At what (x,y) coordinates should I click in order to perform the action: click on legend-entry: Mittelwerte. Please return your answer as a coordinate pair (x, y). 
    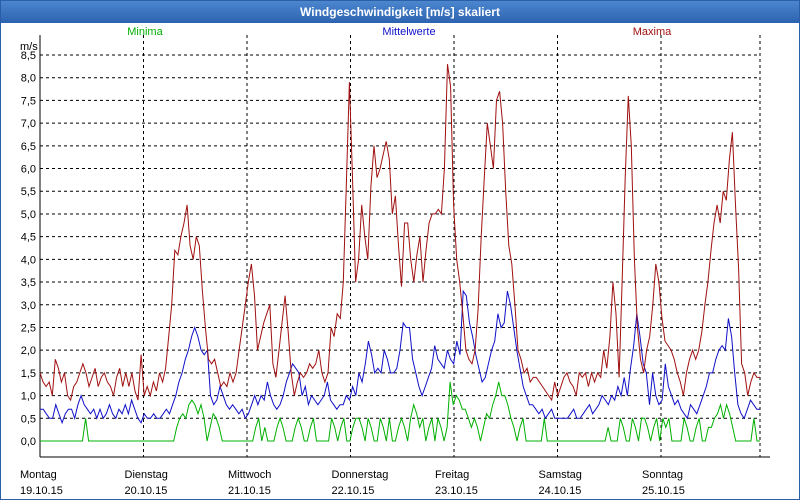
    Looking at the image, I should click on (408, 32).